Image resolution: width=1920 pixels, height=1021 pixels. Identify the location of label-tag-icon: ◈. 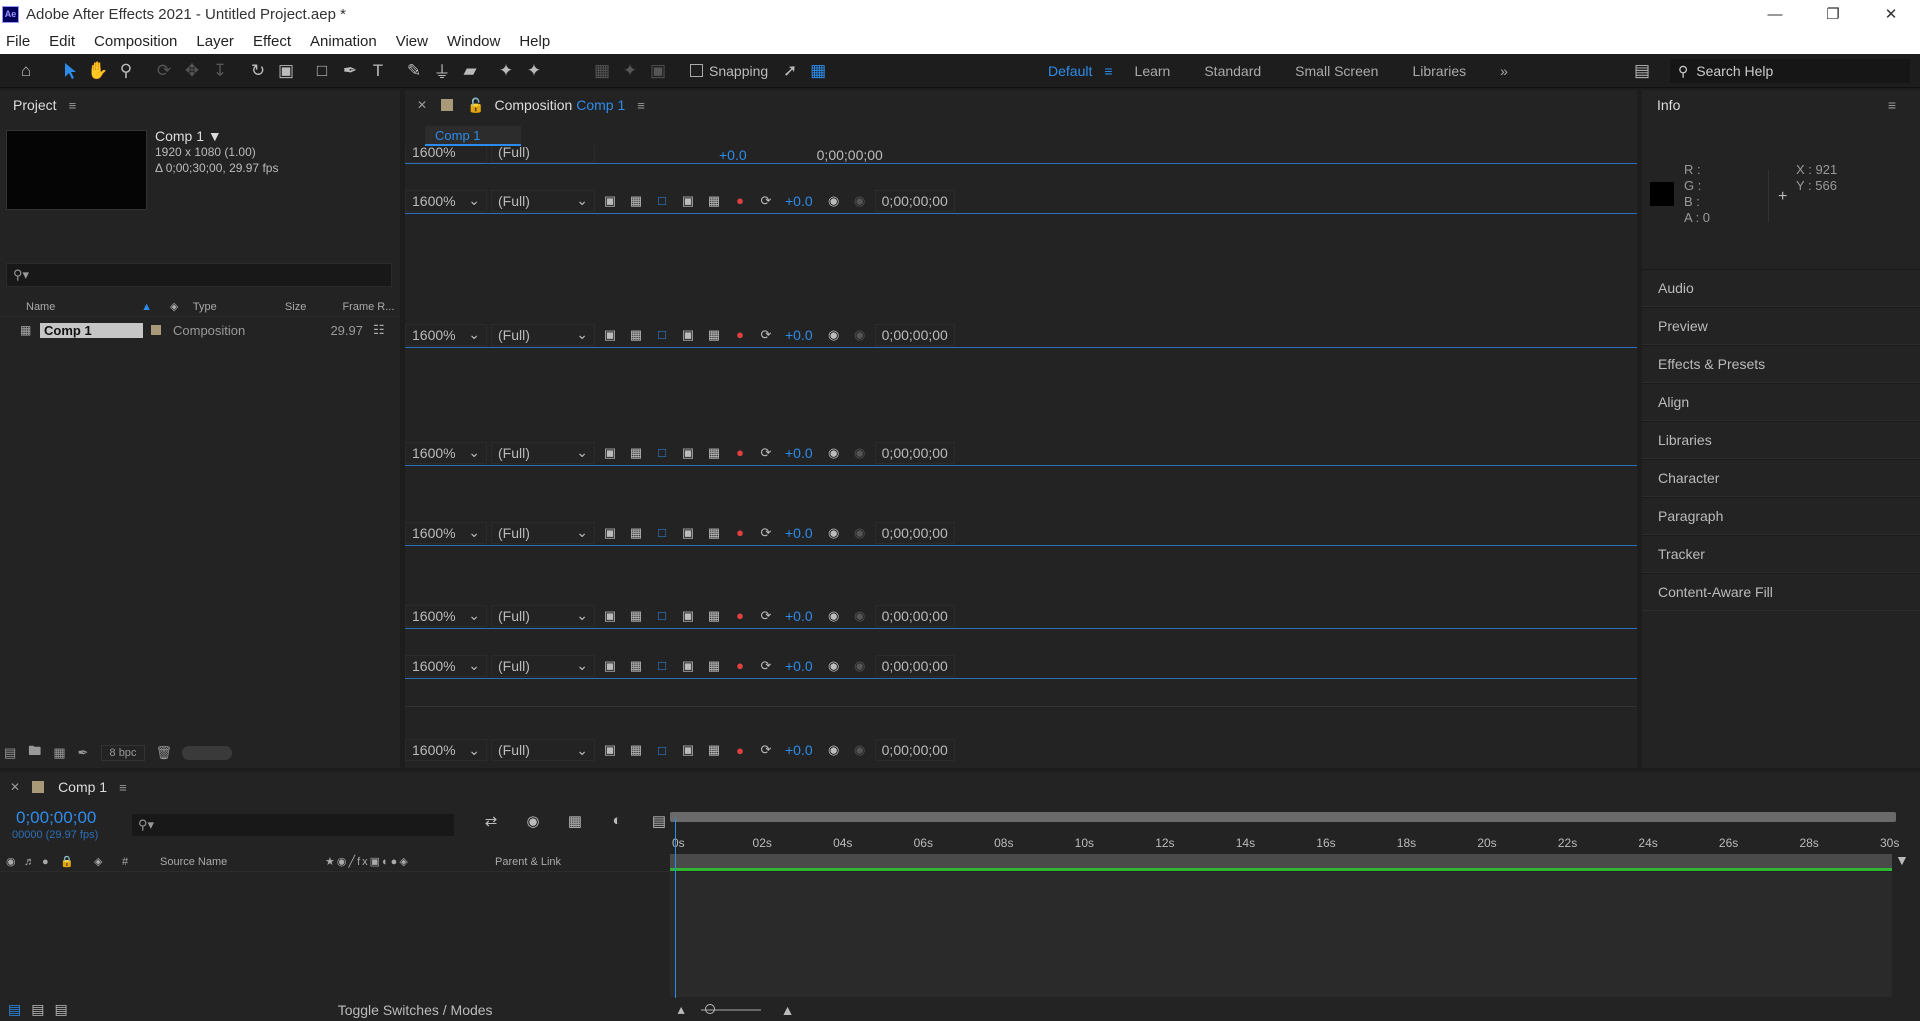
(181, 306).